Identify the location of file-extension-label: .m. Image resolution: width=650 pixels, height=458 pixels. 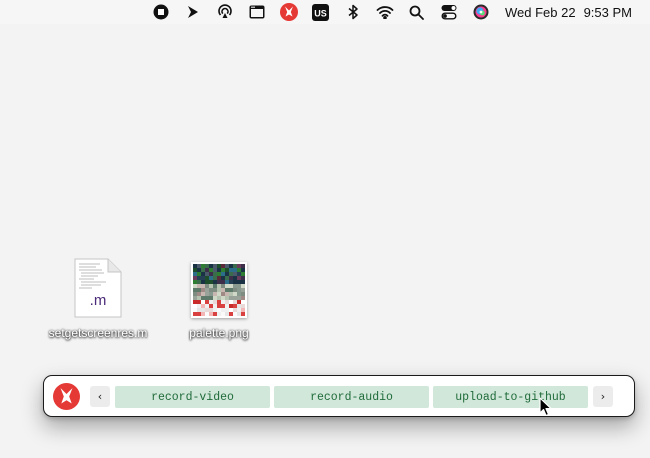
(98, 300).